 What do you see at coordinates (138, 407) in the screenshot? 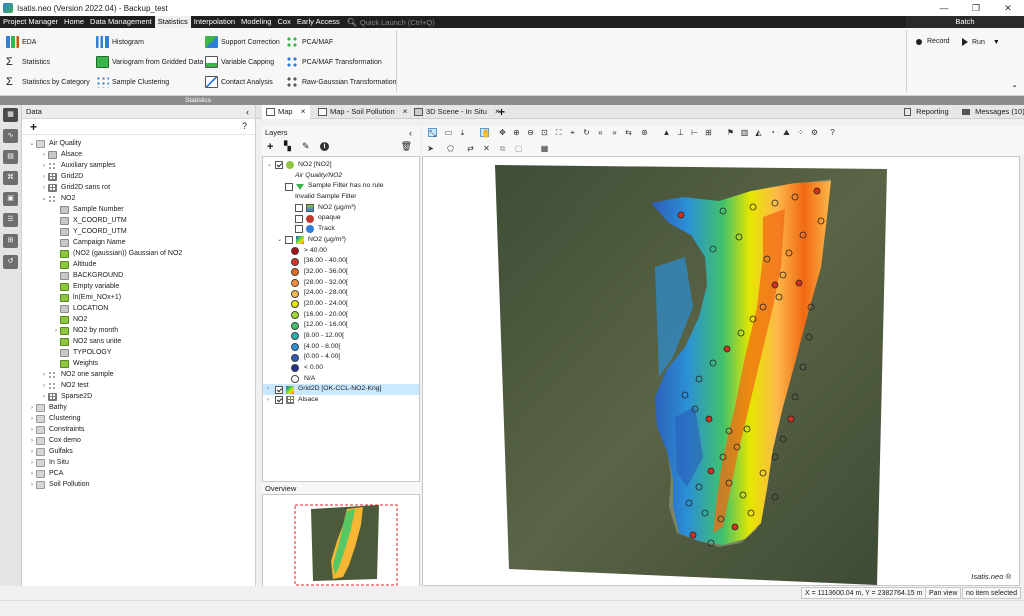
I see `tree-item: › Bathy` at bounding box center [138, 407].